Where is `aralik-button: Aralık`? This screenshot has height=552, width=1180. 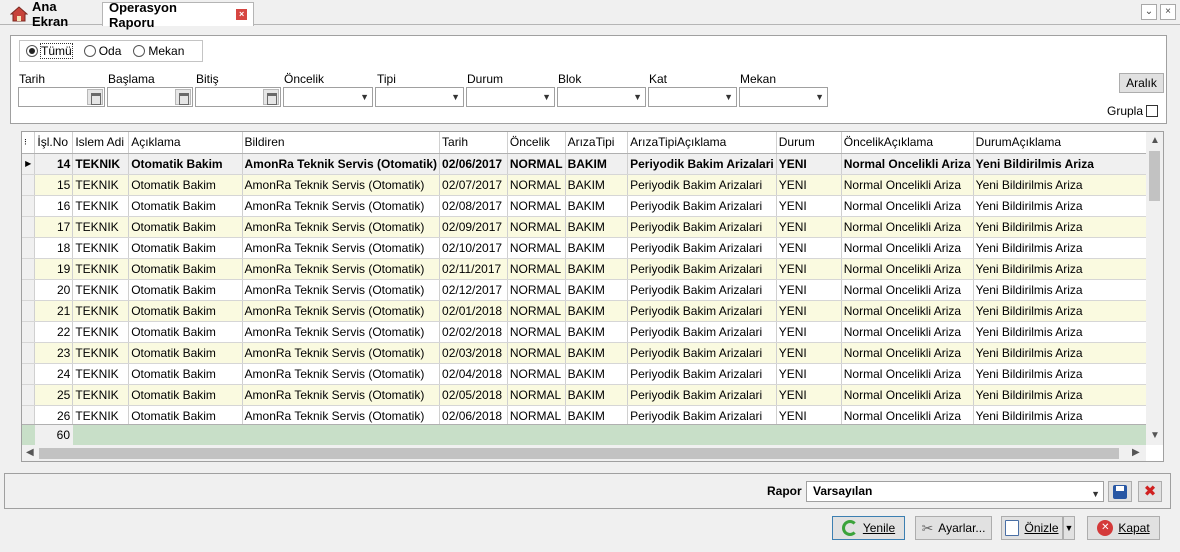 aralik-button: Aralık is located at coordinates (1141, 83).